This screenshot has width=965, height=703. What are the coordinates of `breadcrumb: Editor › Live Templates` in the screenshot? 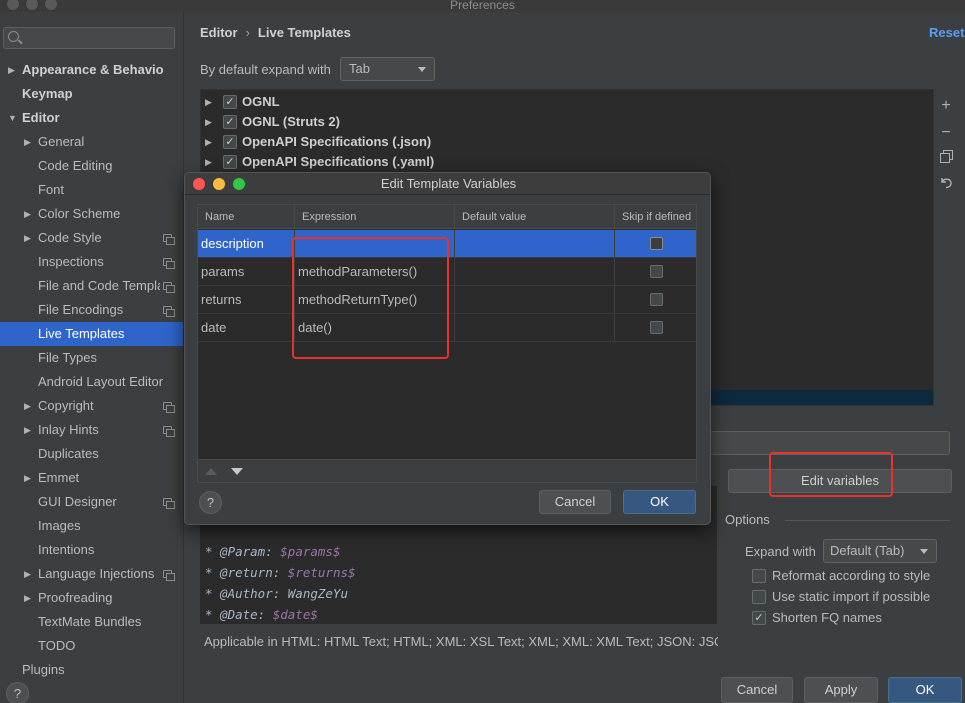 It's located at (275, 32).